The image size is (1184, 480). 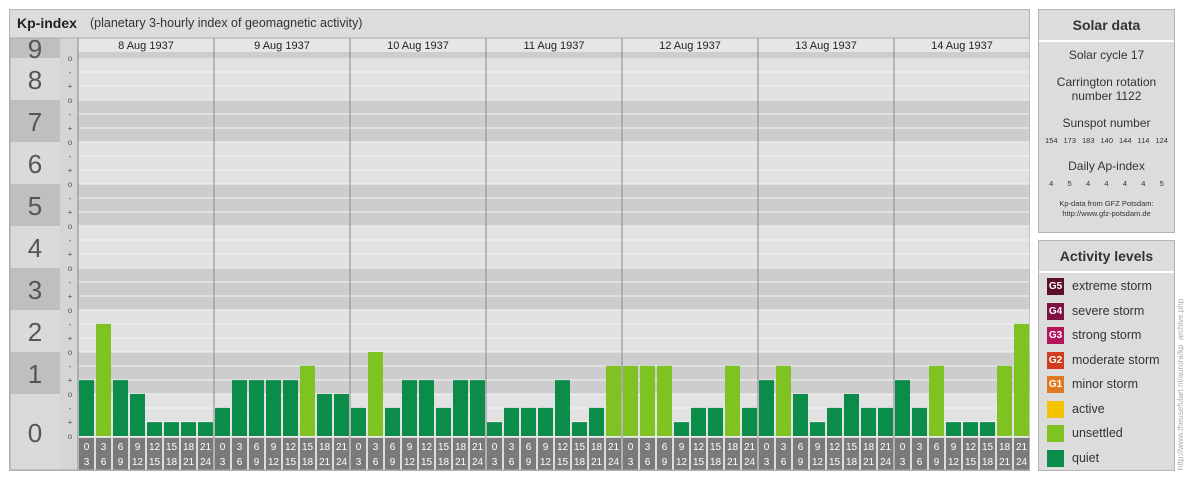 I want to click on interval-end-label: 12, so click(x=954, y=462).